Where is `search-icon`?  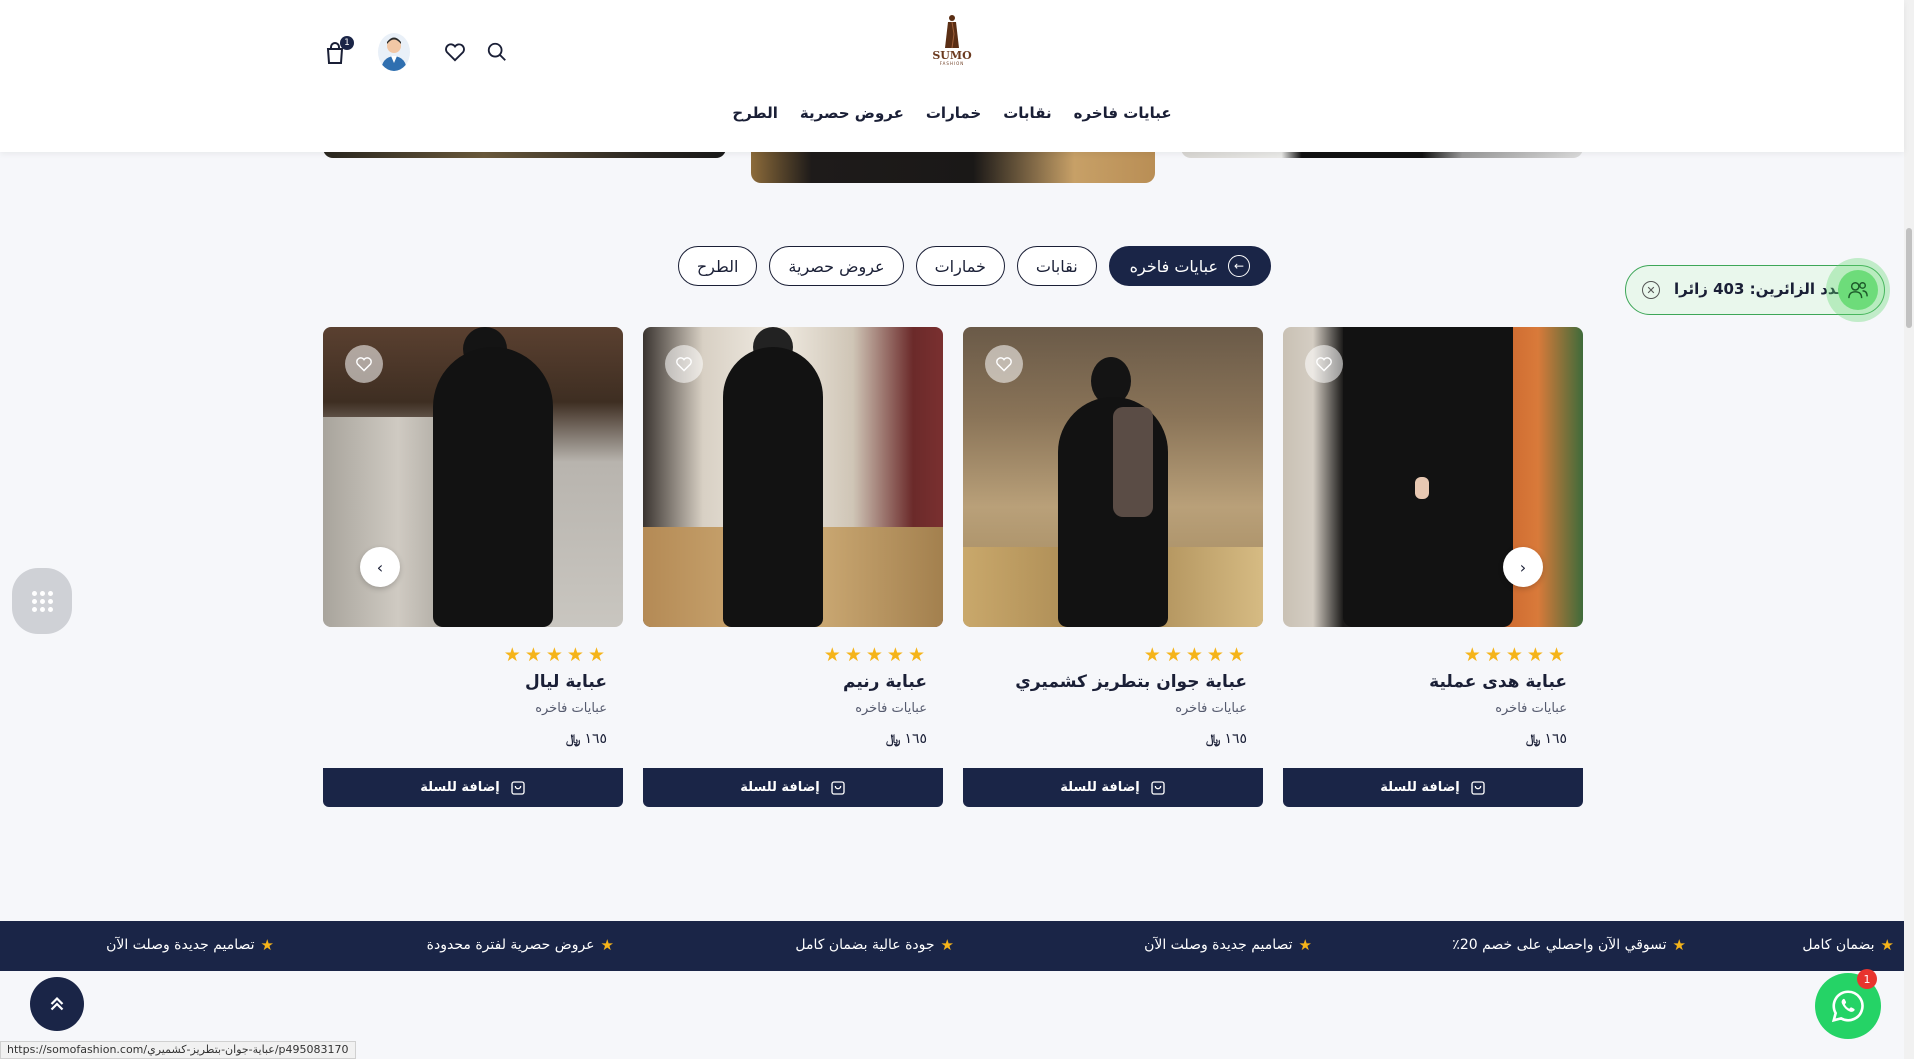 search-icon is located at coordinates (496, 51).